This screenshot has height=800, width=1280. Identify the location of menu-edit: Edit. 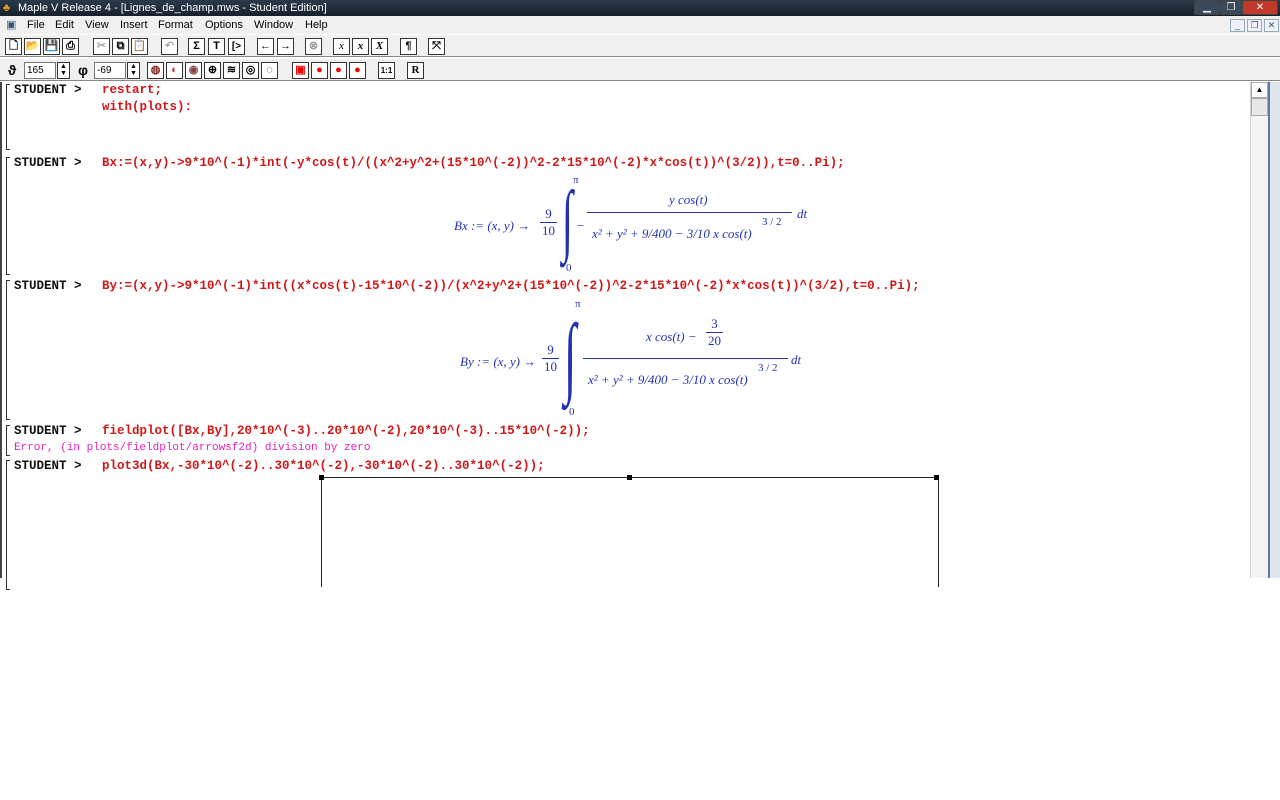
(64, 25).